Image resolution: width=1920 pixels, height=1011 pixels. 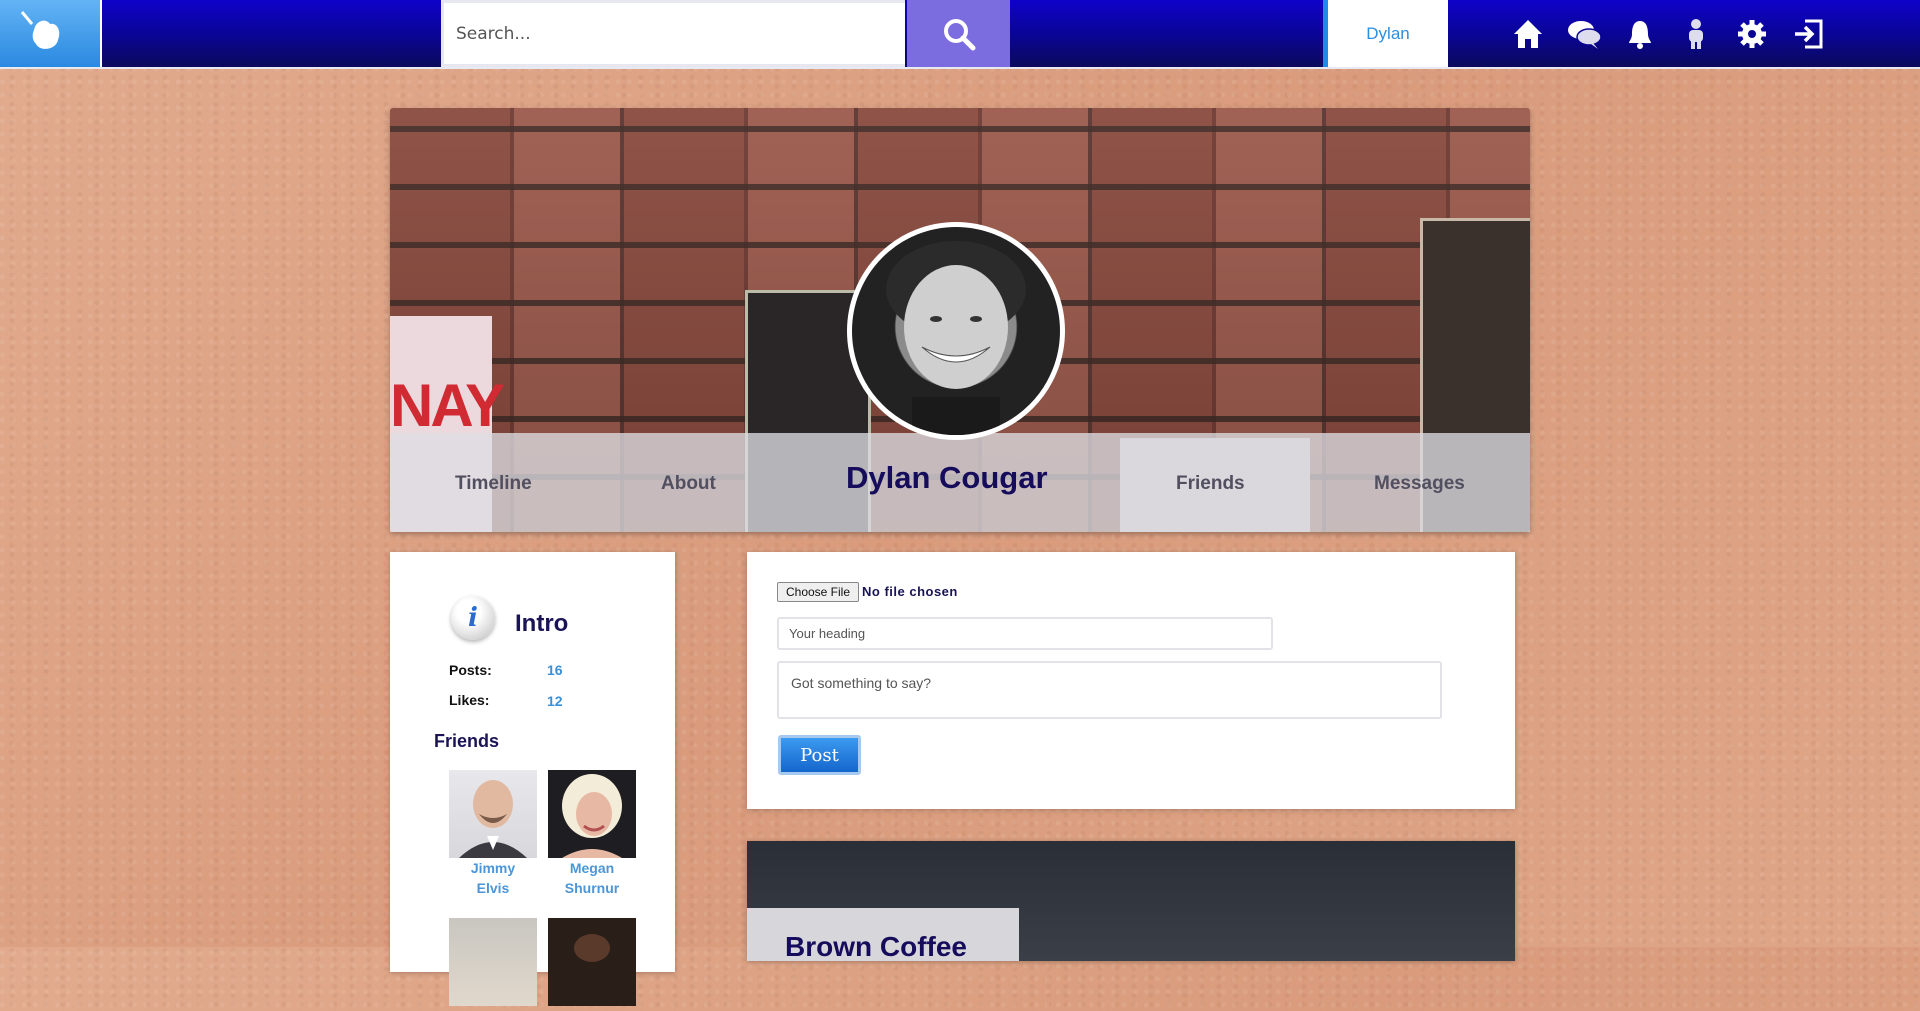 I want to click on post-composer: Choose File No file chosen Post, so click(x=1131, y=680).